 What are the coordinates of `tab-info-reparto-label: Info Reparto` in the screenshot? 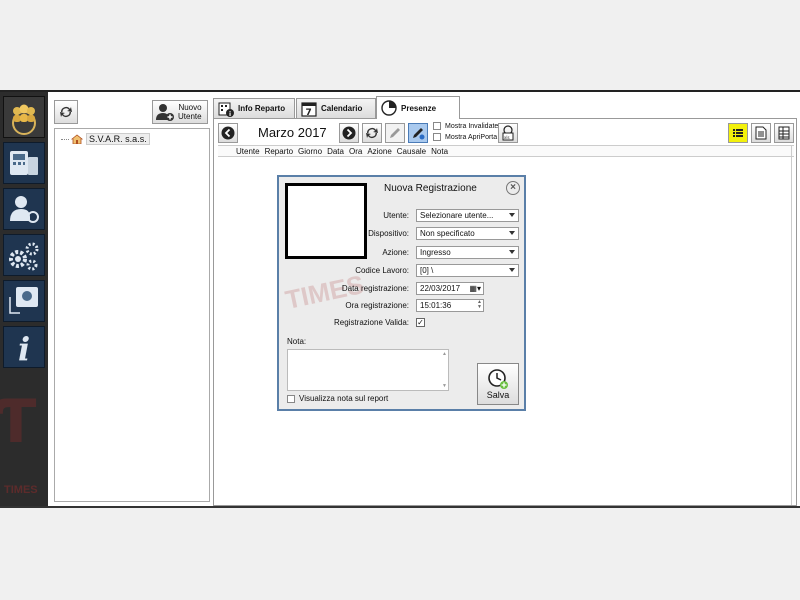 It's located at (262, 108).